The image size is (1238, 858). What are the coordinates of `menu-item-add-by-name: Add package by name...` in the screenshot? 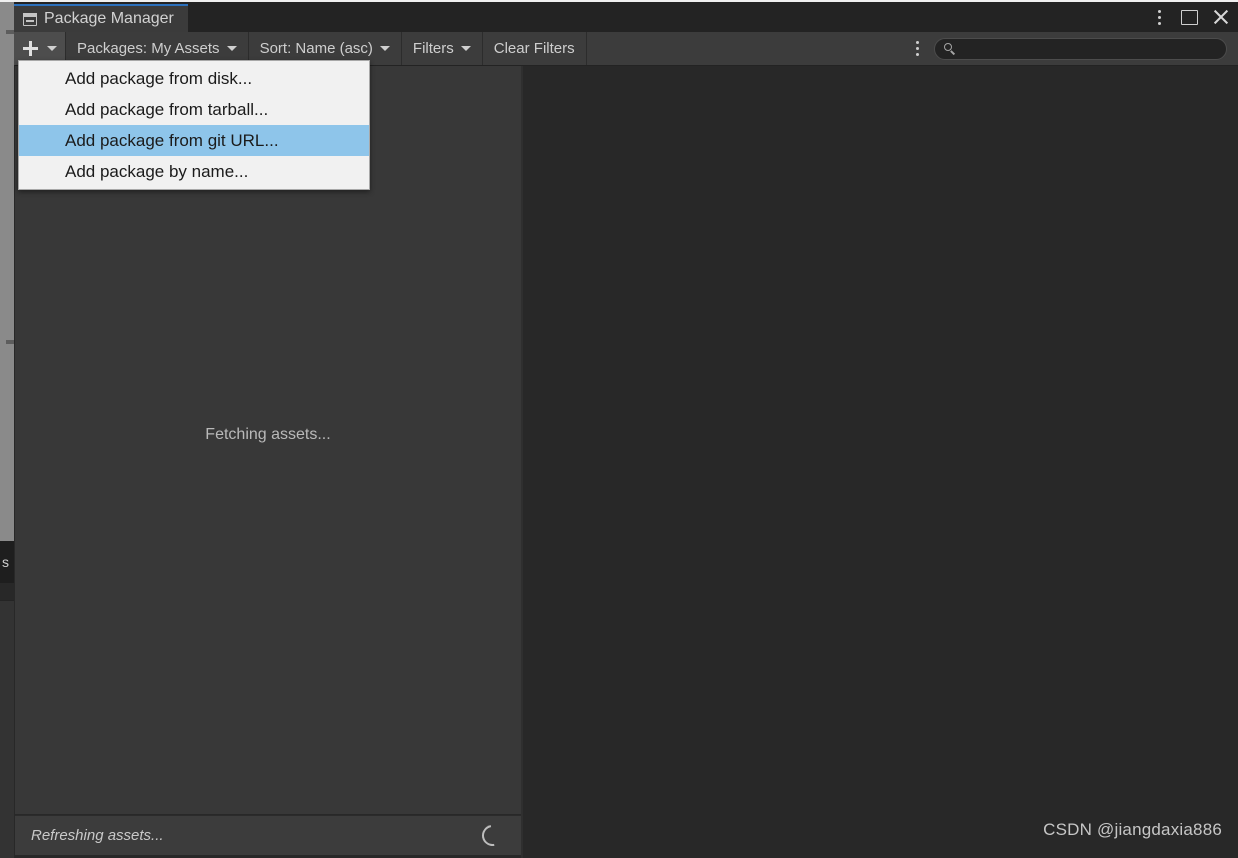 It's located at (194, 171).